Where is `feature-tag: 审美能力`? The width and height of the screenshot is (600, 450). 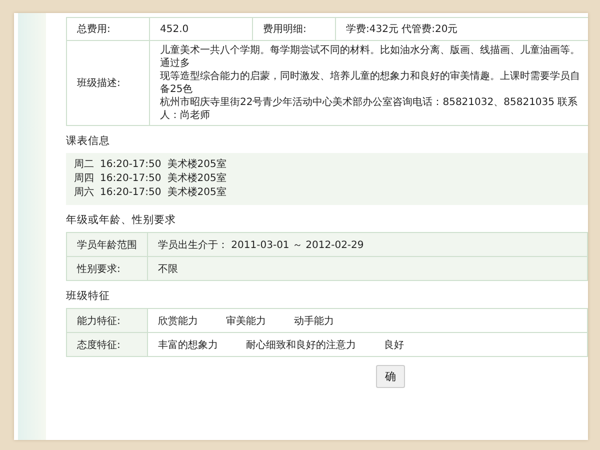
feature-tag: 审美能力 is located at coordinates (246, 321).